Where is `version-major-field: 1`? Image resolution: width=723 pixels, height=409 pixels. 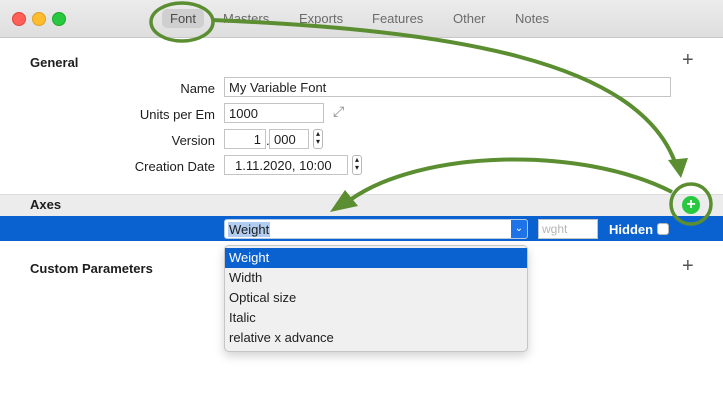
version-major-field: 1 is located at coordinates (245, 139).